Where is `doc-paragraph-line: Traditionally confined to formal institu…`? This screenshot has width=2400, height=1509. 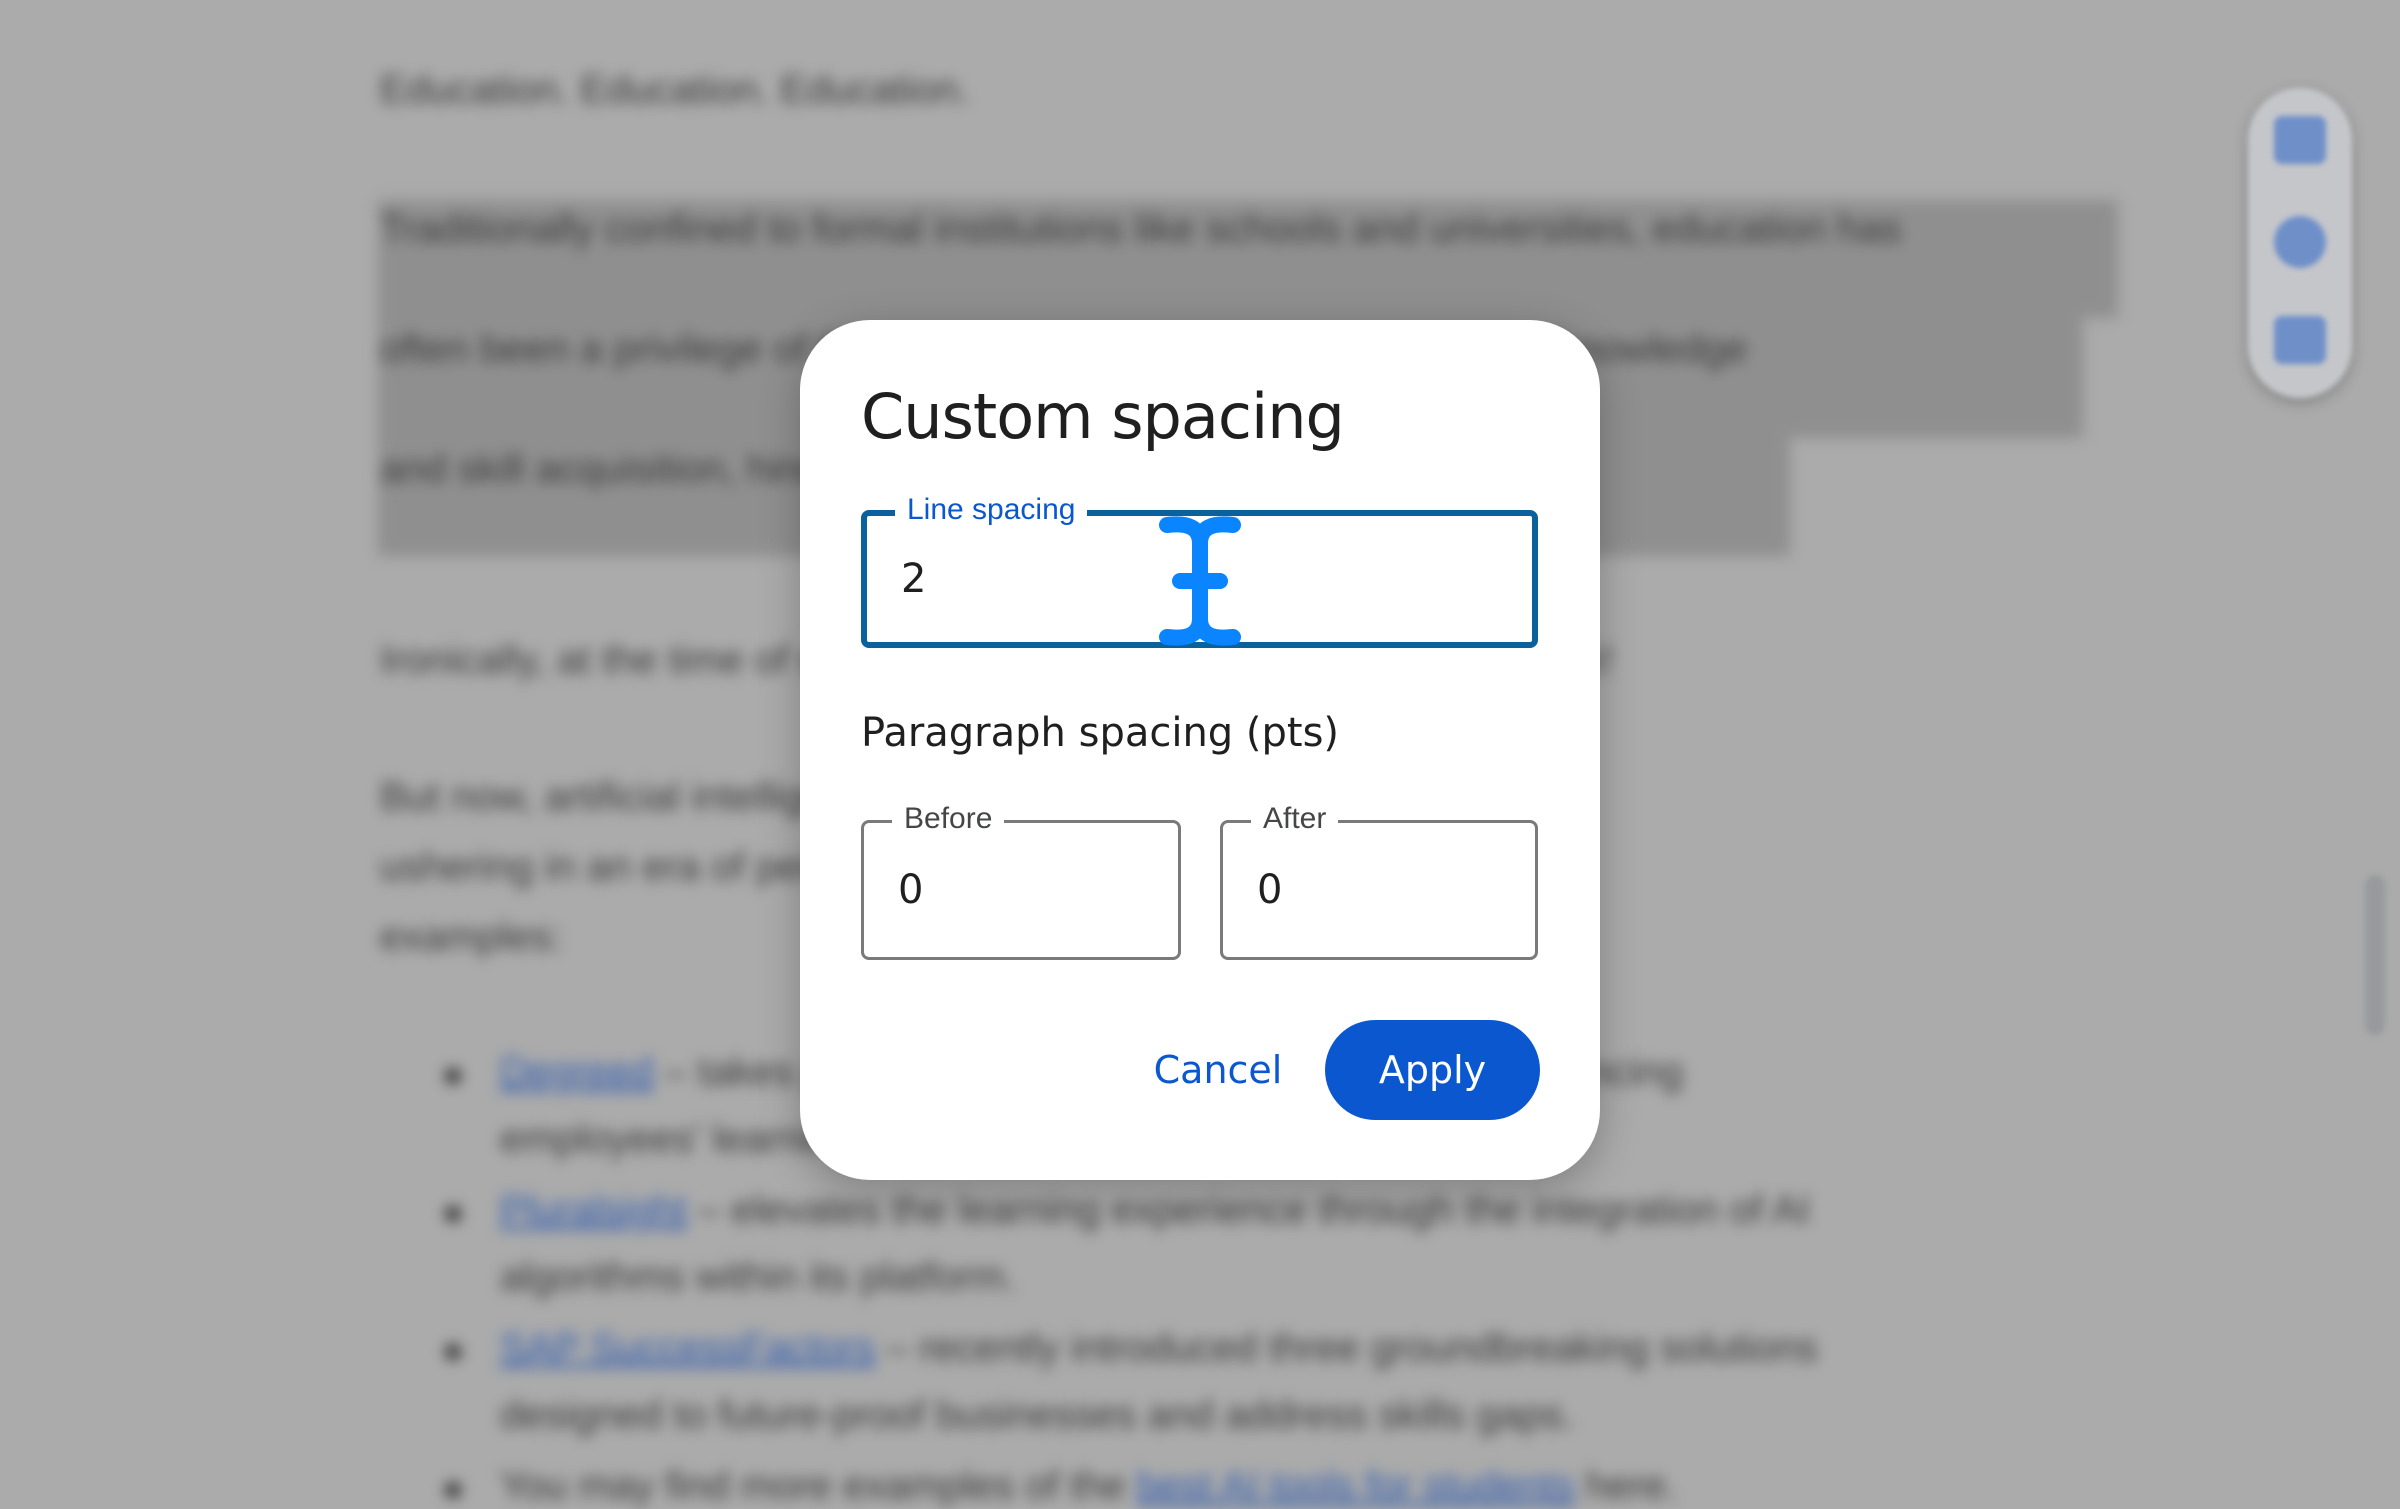 doc-paragraph-line: Traditionally confined to formal institu… is located at coordinates (1141, 229).